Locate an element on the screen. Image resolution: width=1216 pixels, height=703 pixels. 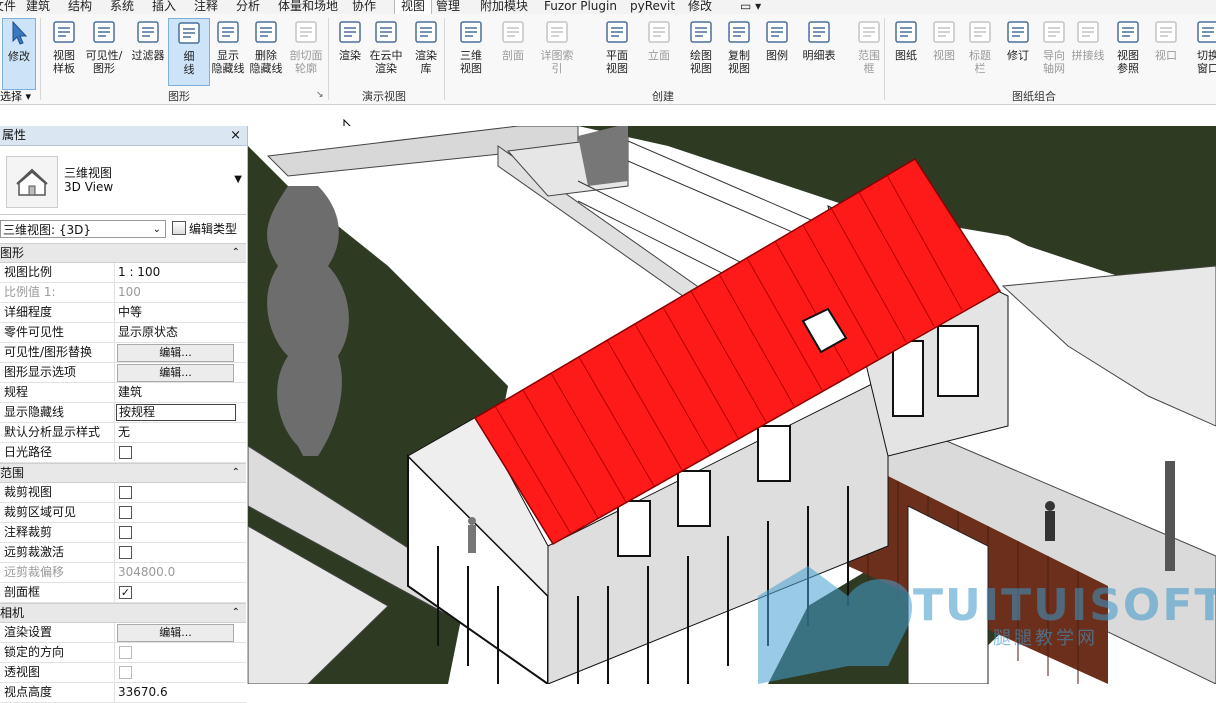
sheet-button-2: 标题栏 is located at coordinates (980, 46).